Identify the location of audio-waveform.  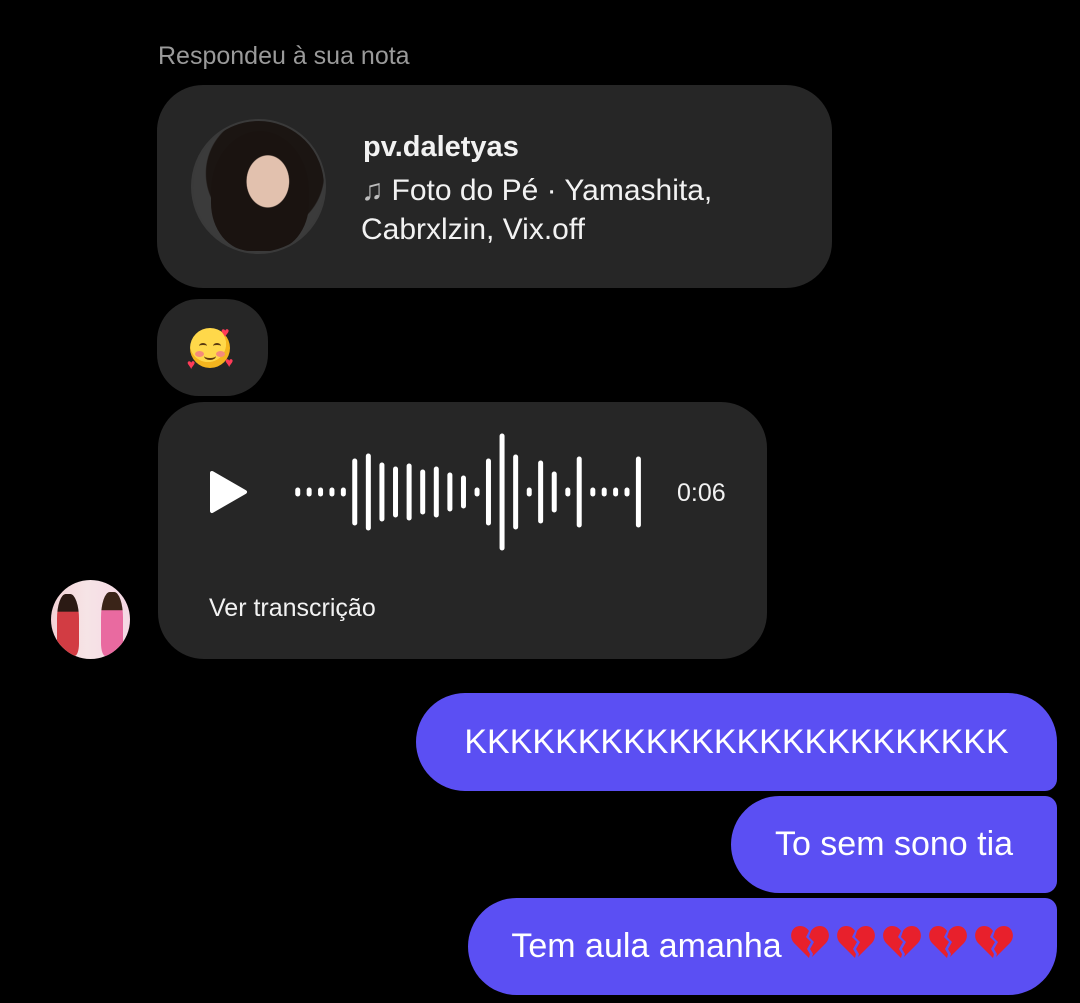
(473, 492).